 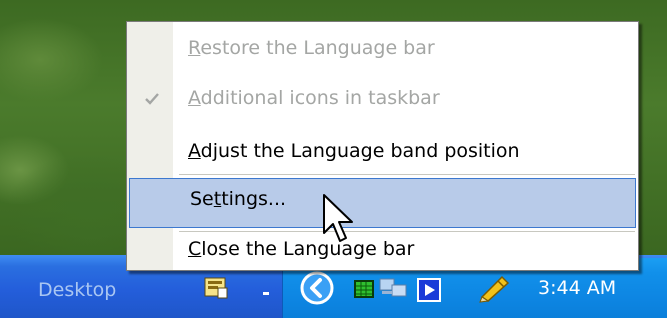 I want to click on menu-item-adjust-band-position: Adjust the Language band position, so click(x=382, y=153).